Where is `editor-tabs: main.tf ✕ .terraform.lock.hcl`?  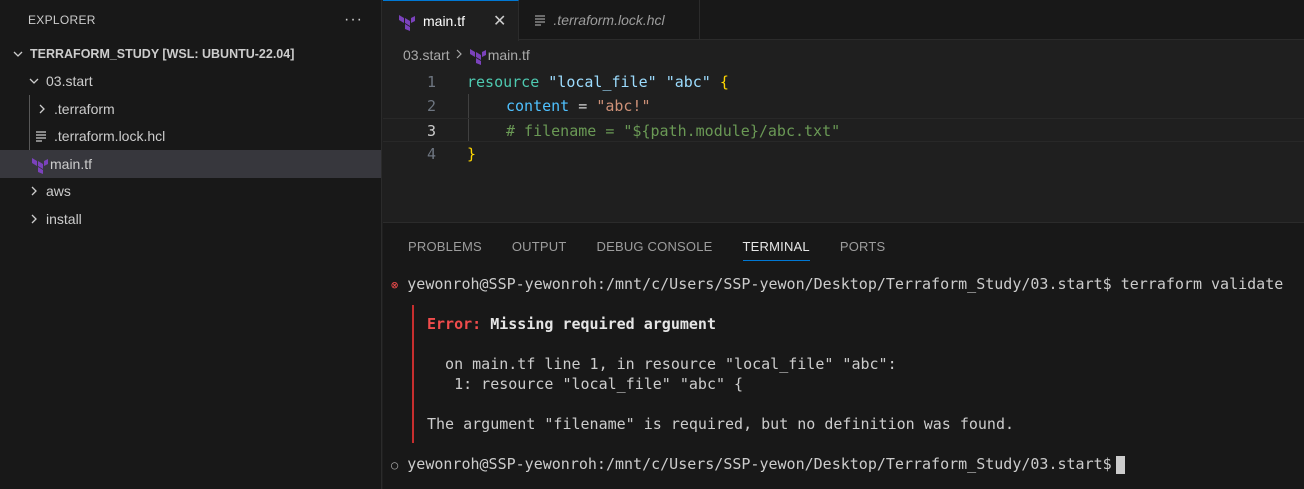
editor-tabs: main.tf ✕ .terraform.lock.hcl is located at coordinates (843, 20).